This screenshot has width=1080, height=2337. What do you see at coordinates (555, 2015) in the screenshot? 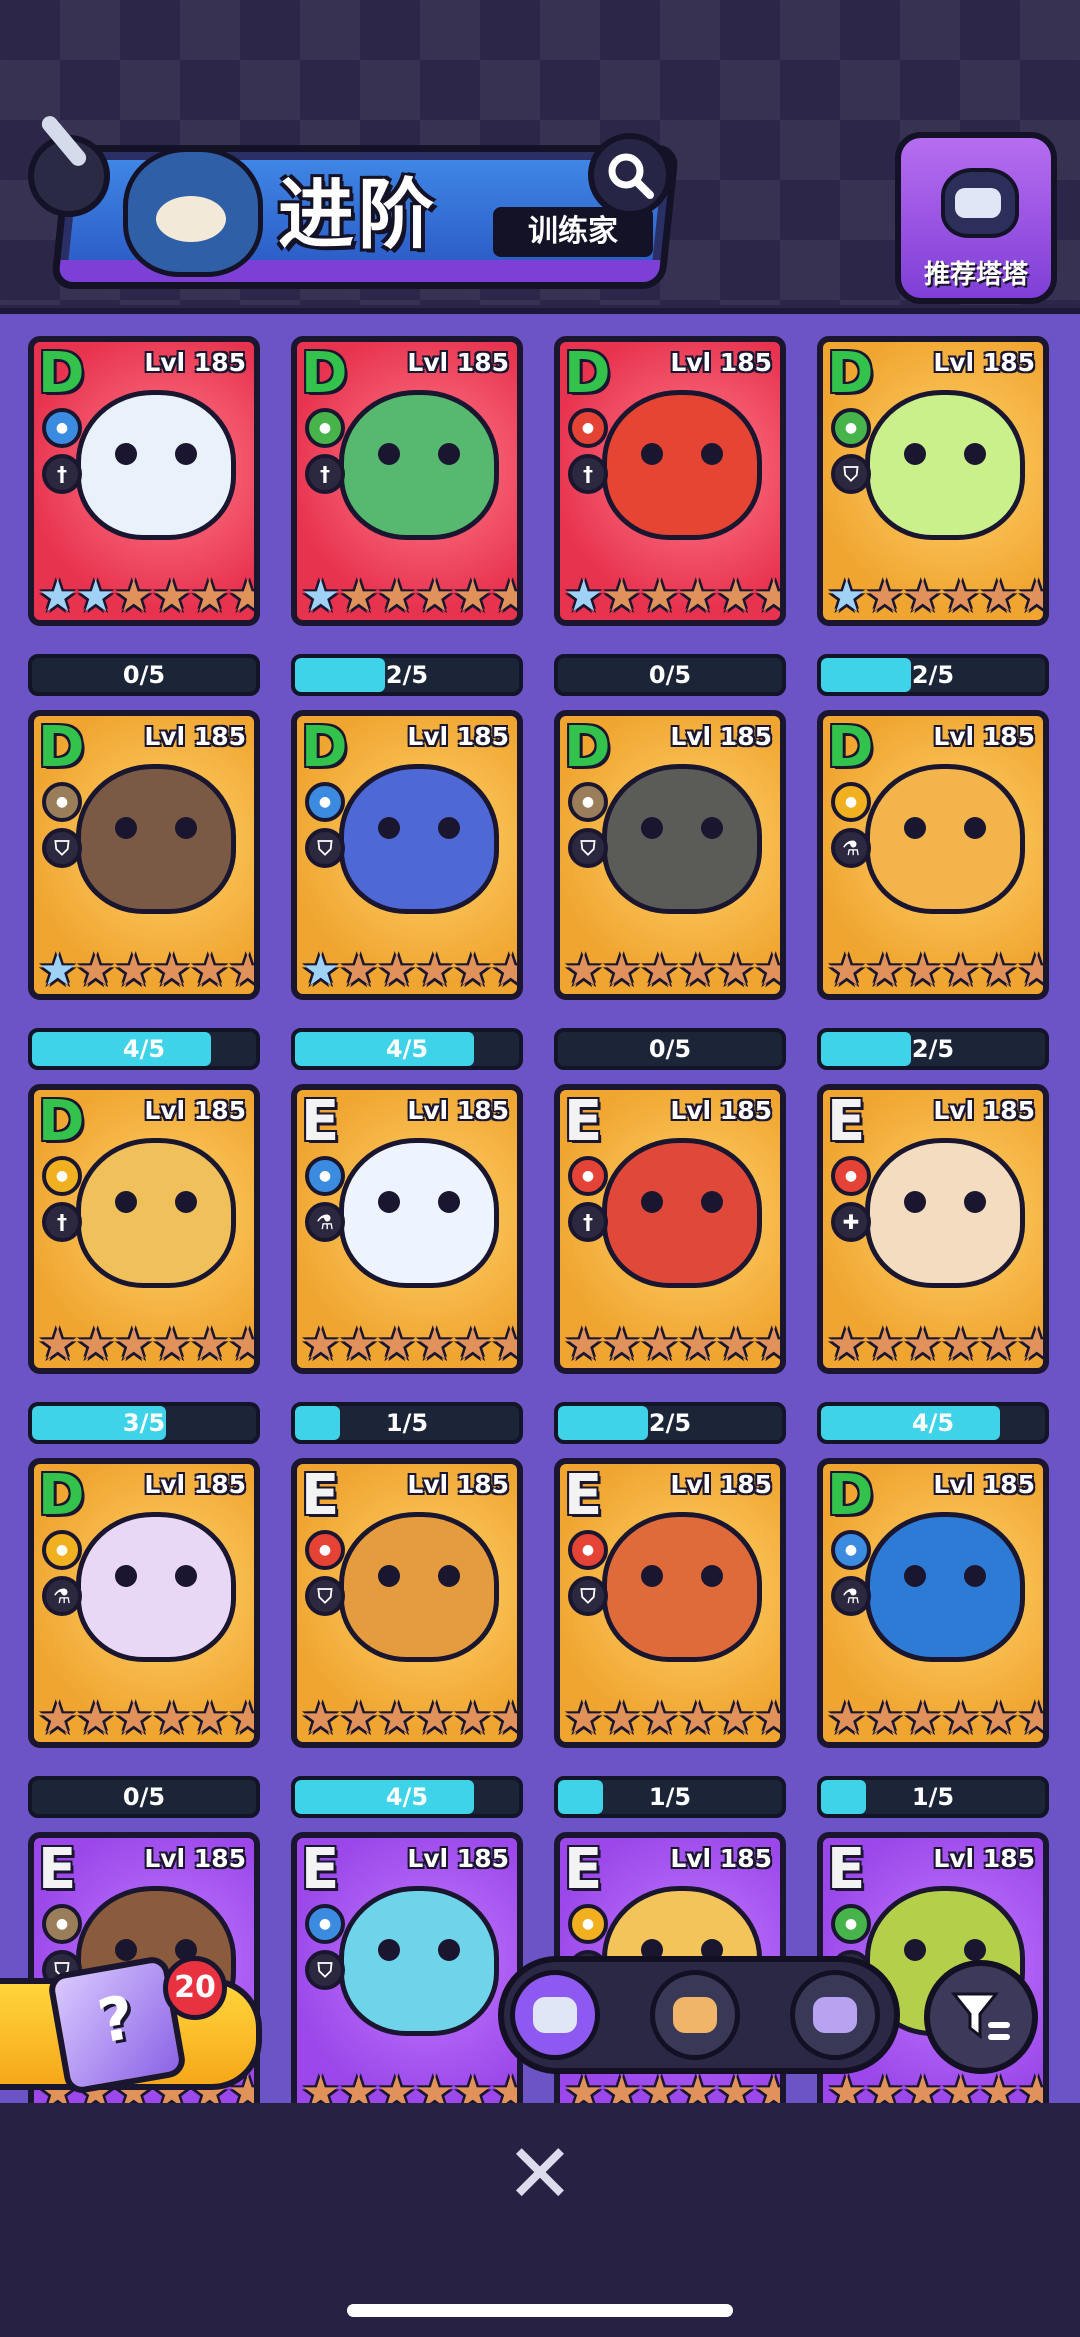
I see `filter-tab-tower` at bounding box center [555, 2015].